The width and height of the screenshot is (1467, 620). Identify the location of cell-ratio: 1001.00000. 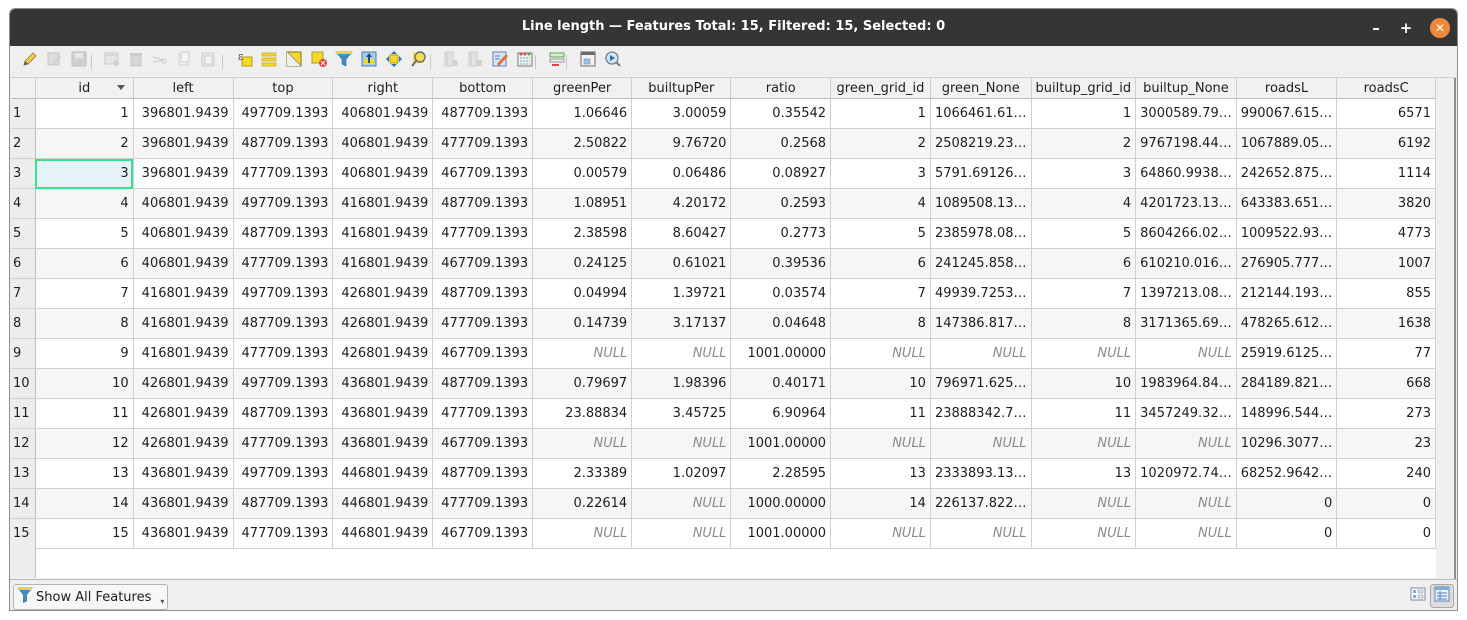
(781, 533).